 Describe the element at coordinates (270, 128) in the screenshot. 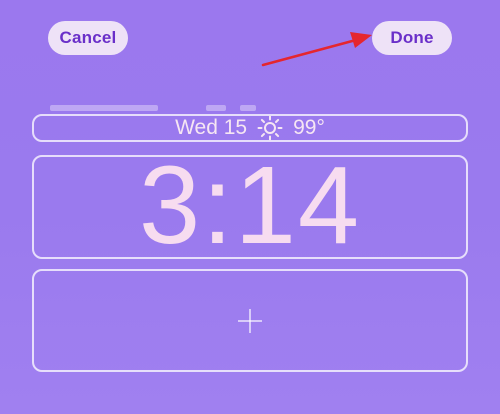

I see `sun-icon` at that location.